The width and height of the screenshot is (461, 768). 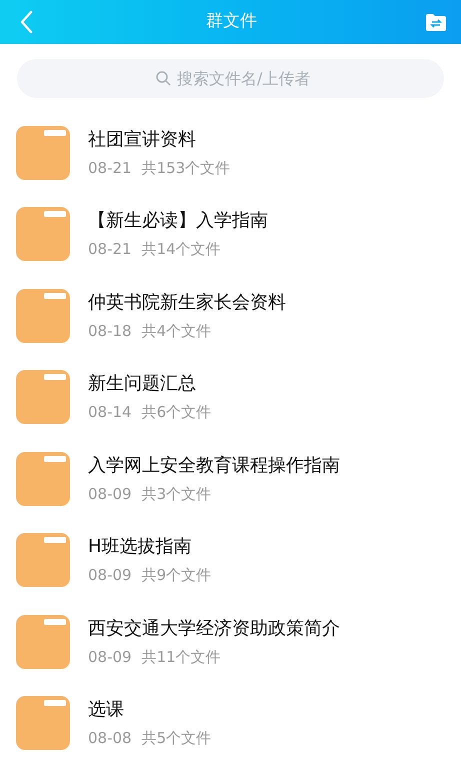 What do you see at coordinates (181, 249) in the screenshot?
I see `file-count: 共14个文件` at bounding box center [181, 249].